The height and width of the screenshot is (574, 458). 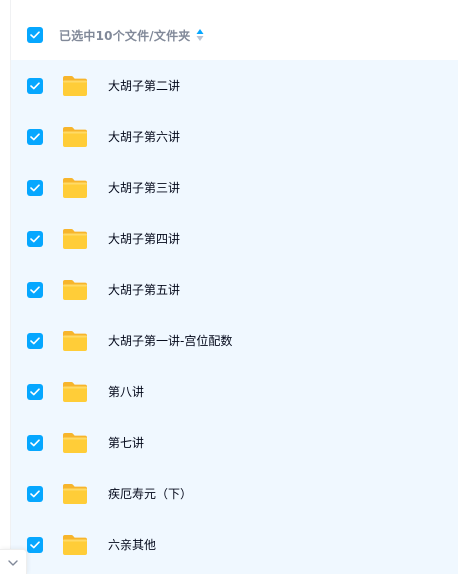 I want to click on select-all-checkbox, so click(x=35, y=35).